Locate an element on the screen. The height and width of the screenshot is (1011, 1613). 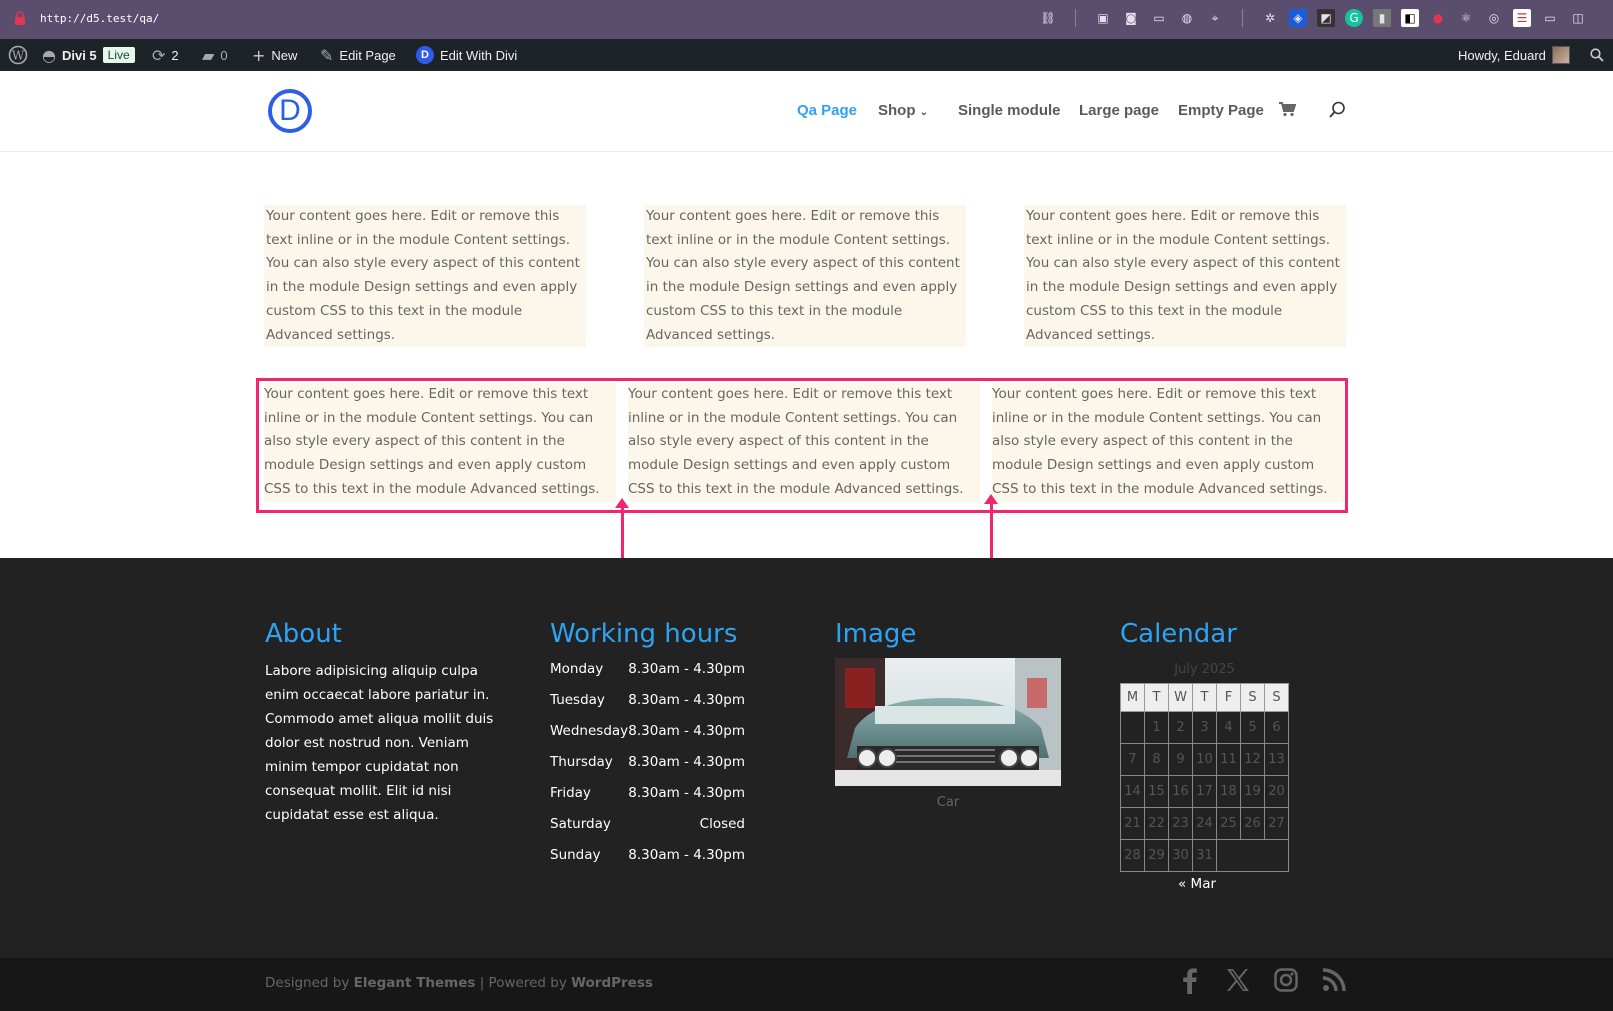
hours-row: Thursday 8.30am - 4.30pm is located at coordinates (647, 762).